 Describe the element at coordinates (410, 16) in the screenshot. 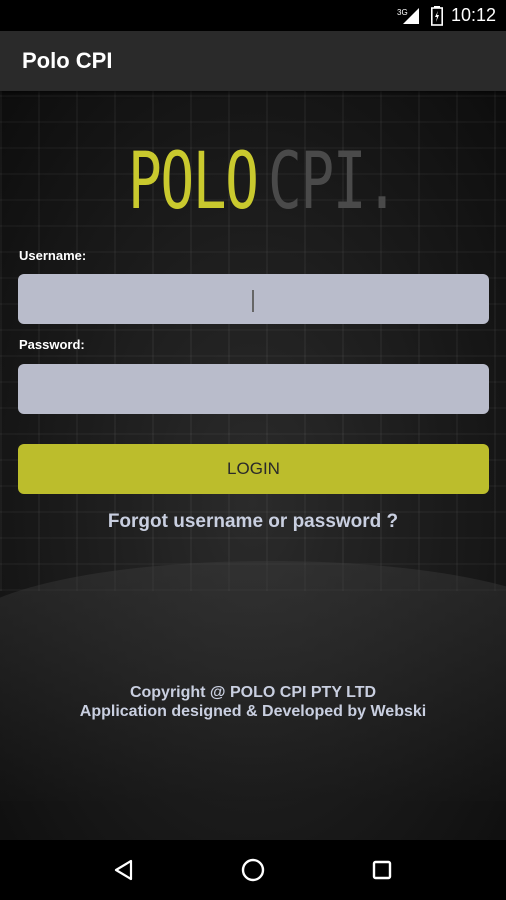

I see `signal-icon: 3G` at that location.